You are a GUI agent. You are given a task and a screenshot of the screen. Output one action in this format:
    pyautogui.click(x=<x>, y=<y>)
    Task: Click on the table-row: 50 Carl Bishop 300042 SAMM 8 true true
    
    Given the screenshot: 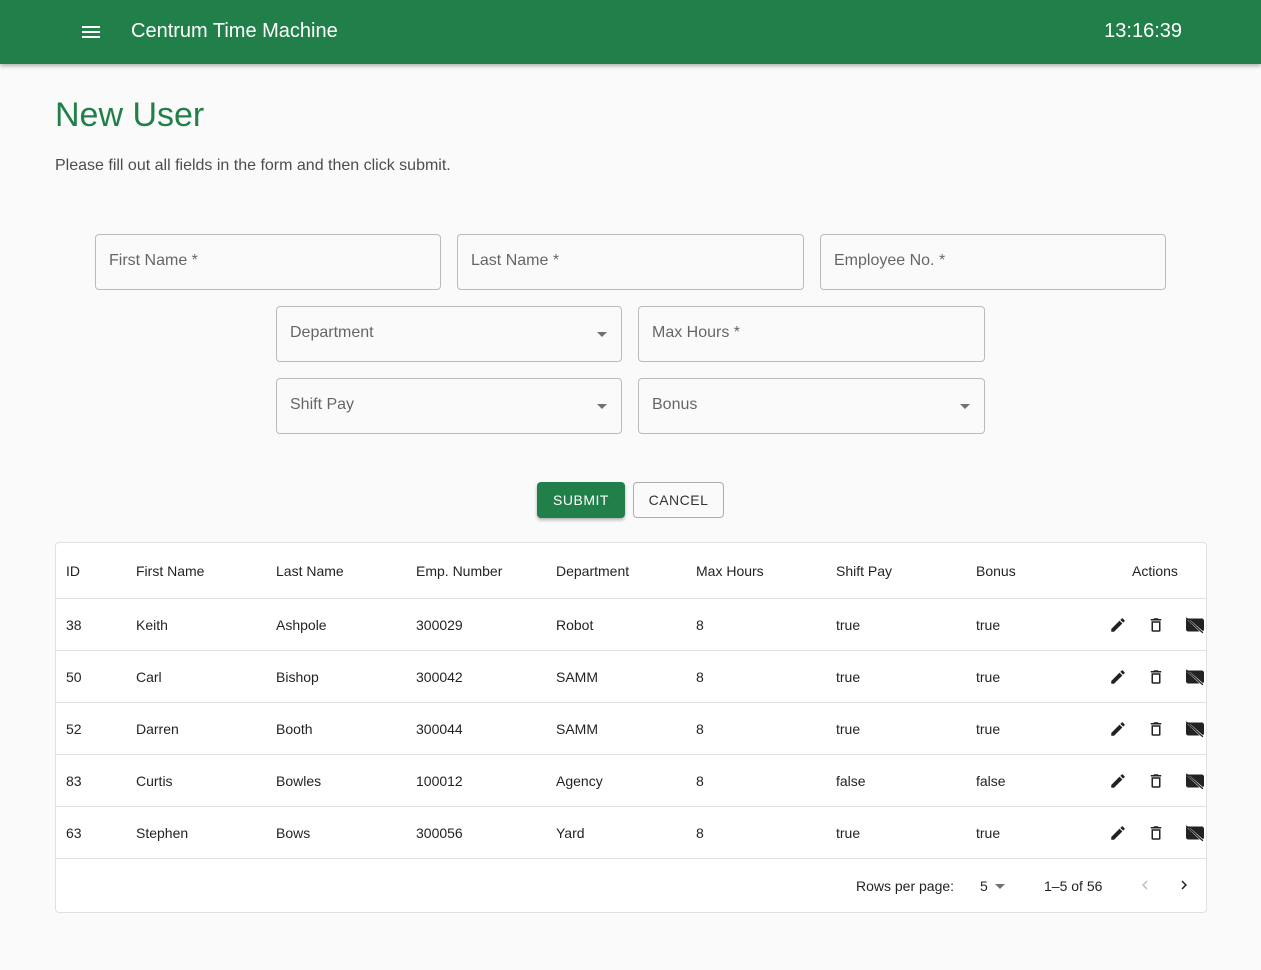 What is the action you would take?
    pyautogui.click(x=631, y=677)
    